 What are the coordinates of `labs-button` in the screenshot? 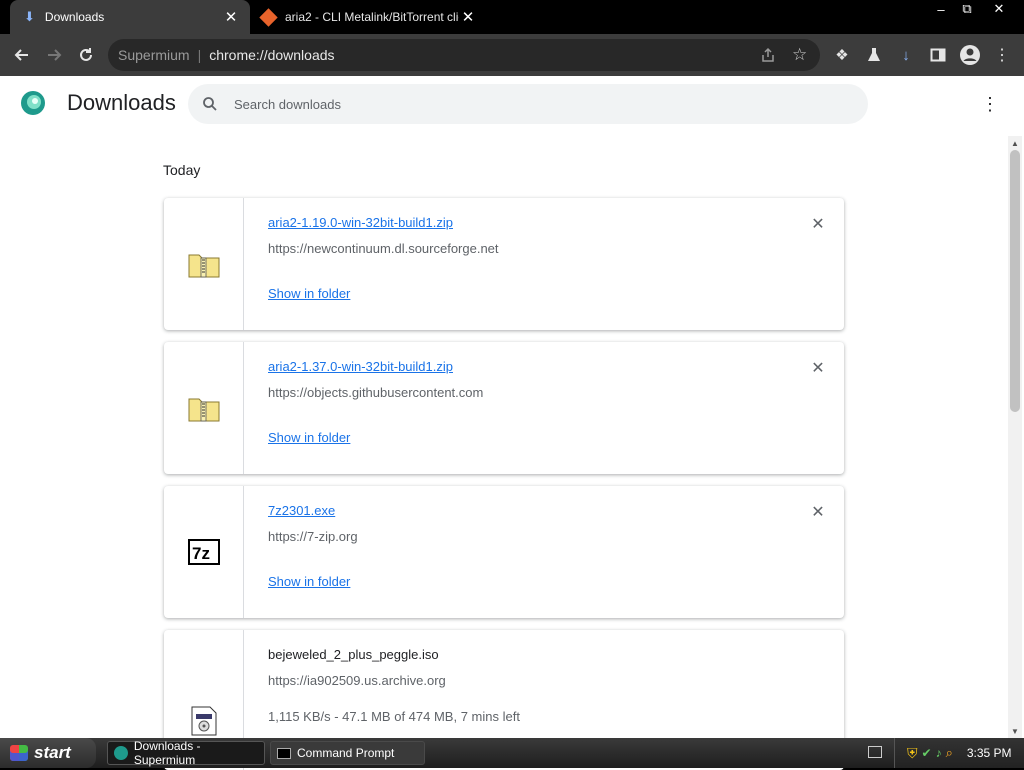 It's located at (874, 55).